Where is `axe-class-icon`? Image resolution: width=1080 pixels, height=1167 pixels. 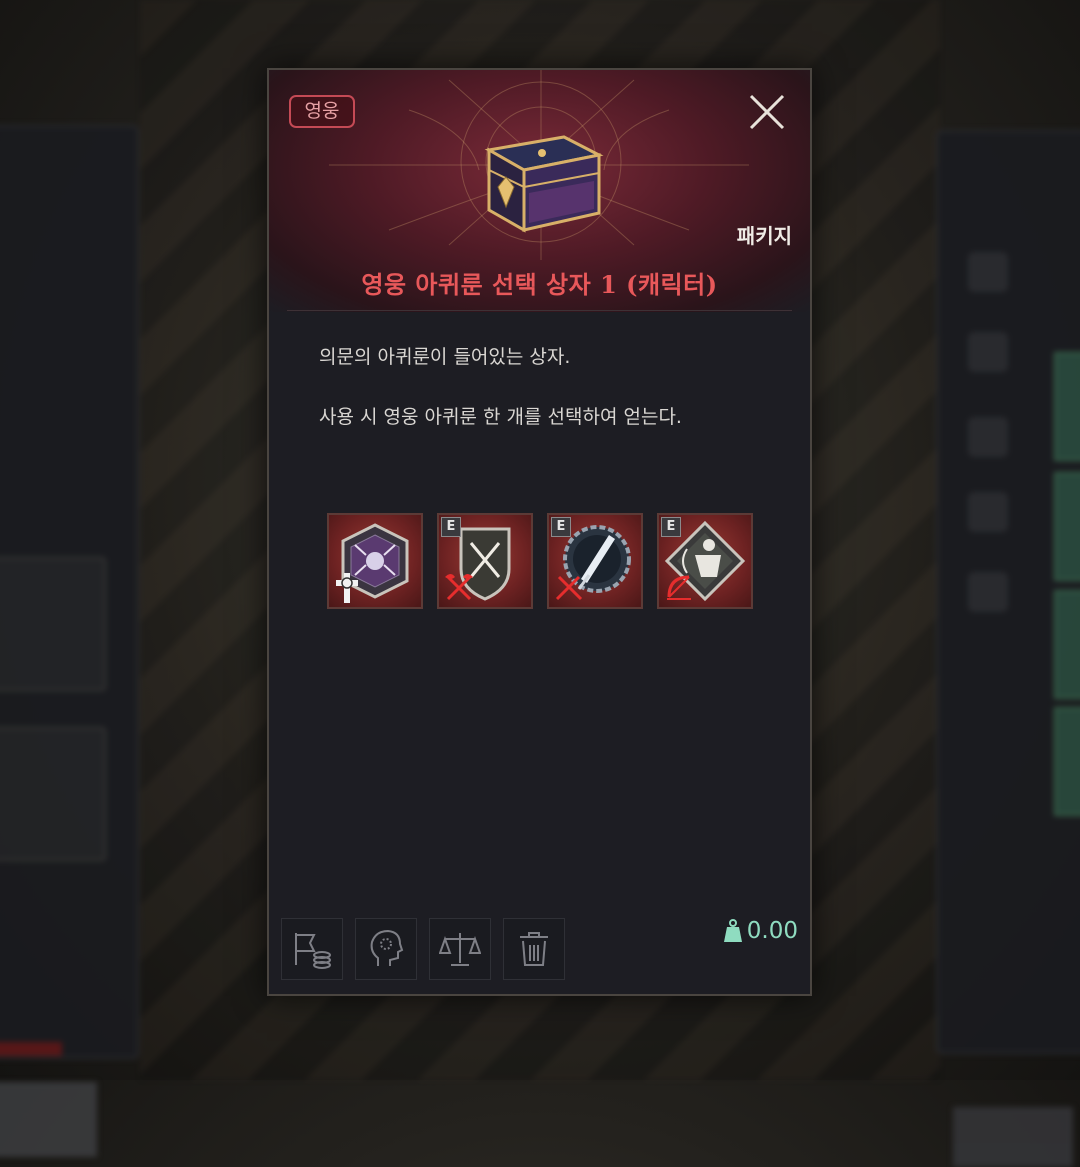
axe-class-icon is located at coordinates (459, 587).